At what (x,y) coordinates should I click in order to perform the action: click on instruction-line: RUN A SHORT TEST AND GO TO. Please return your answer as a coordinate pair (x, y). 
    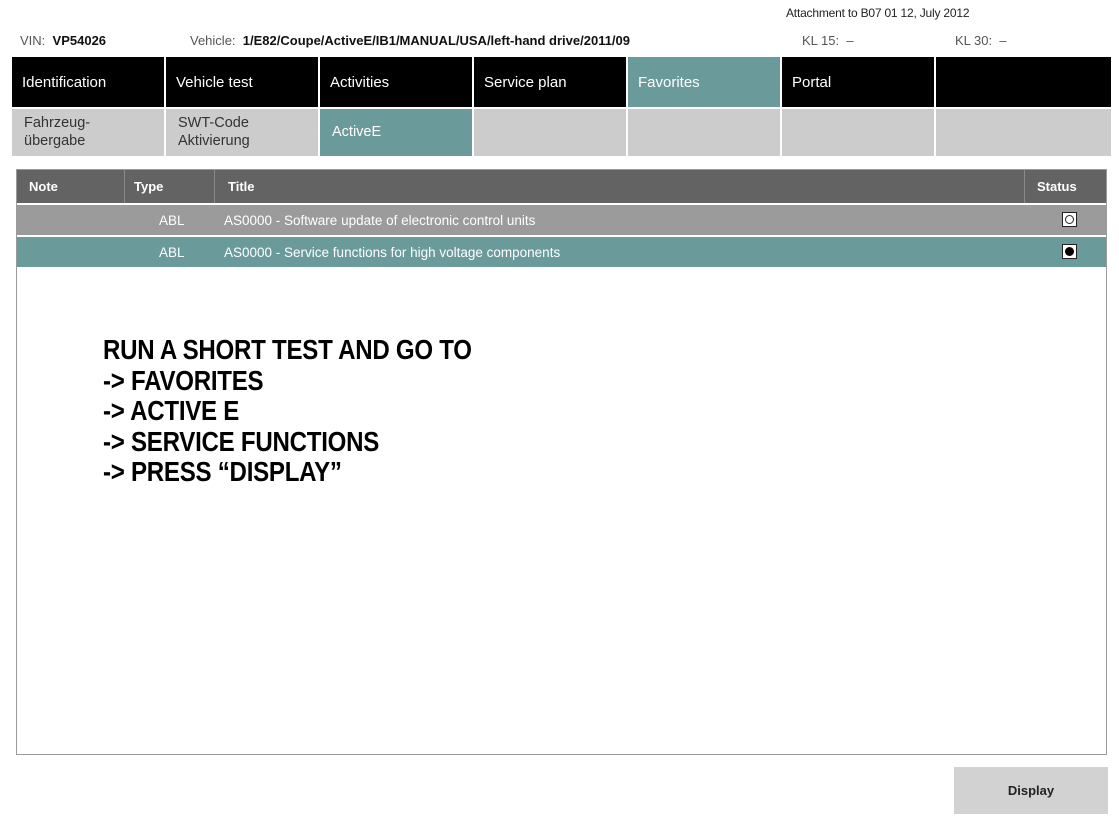
    Looking at the image, I should click on (287, 349).